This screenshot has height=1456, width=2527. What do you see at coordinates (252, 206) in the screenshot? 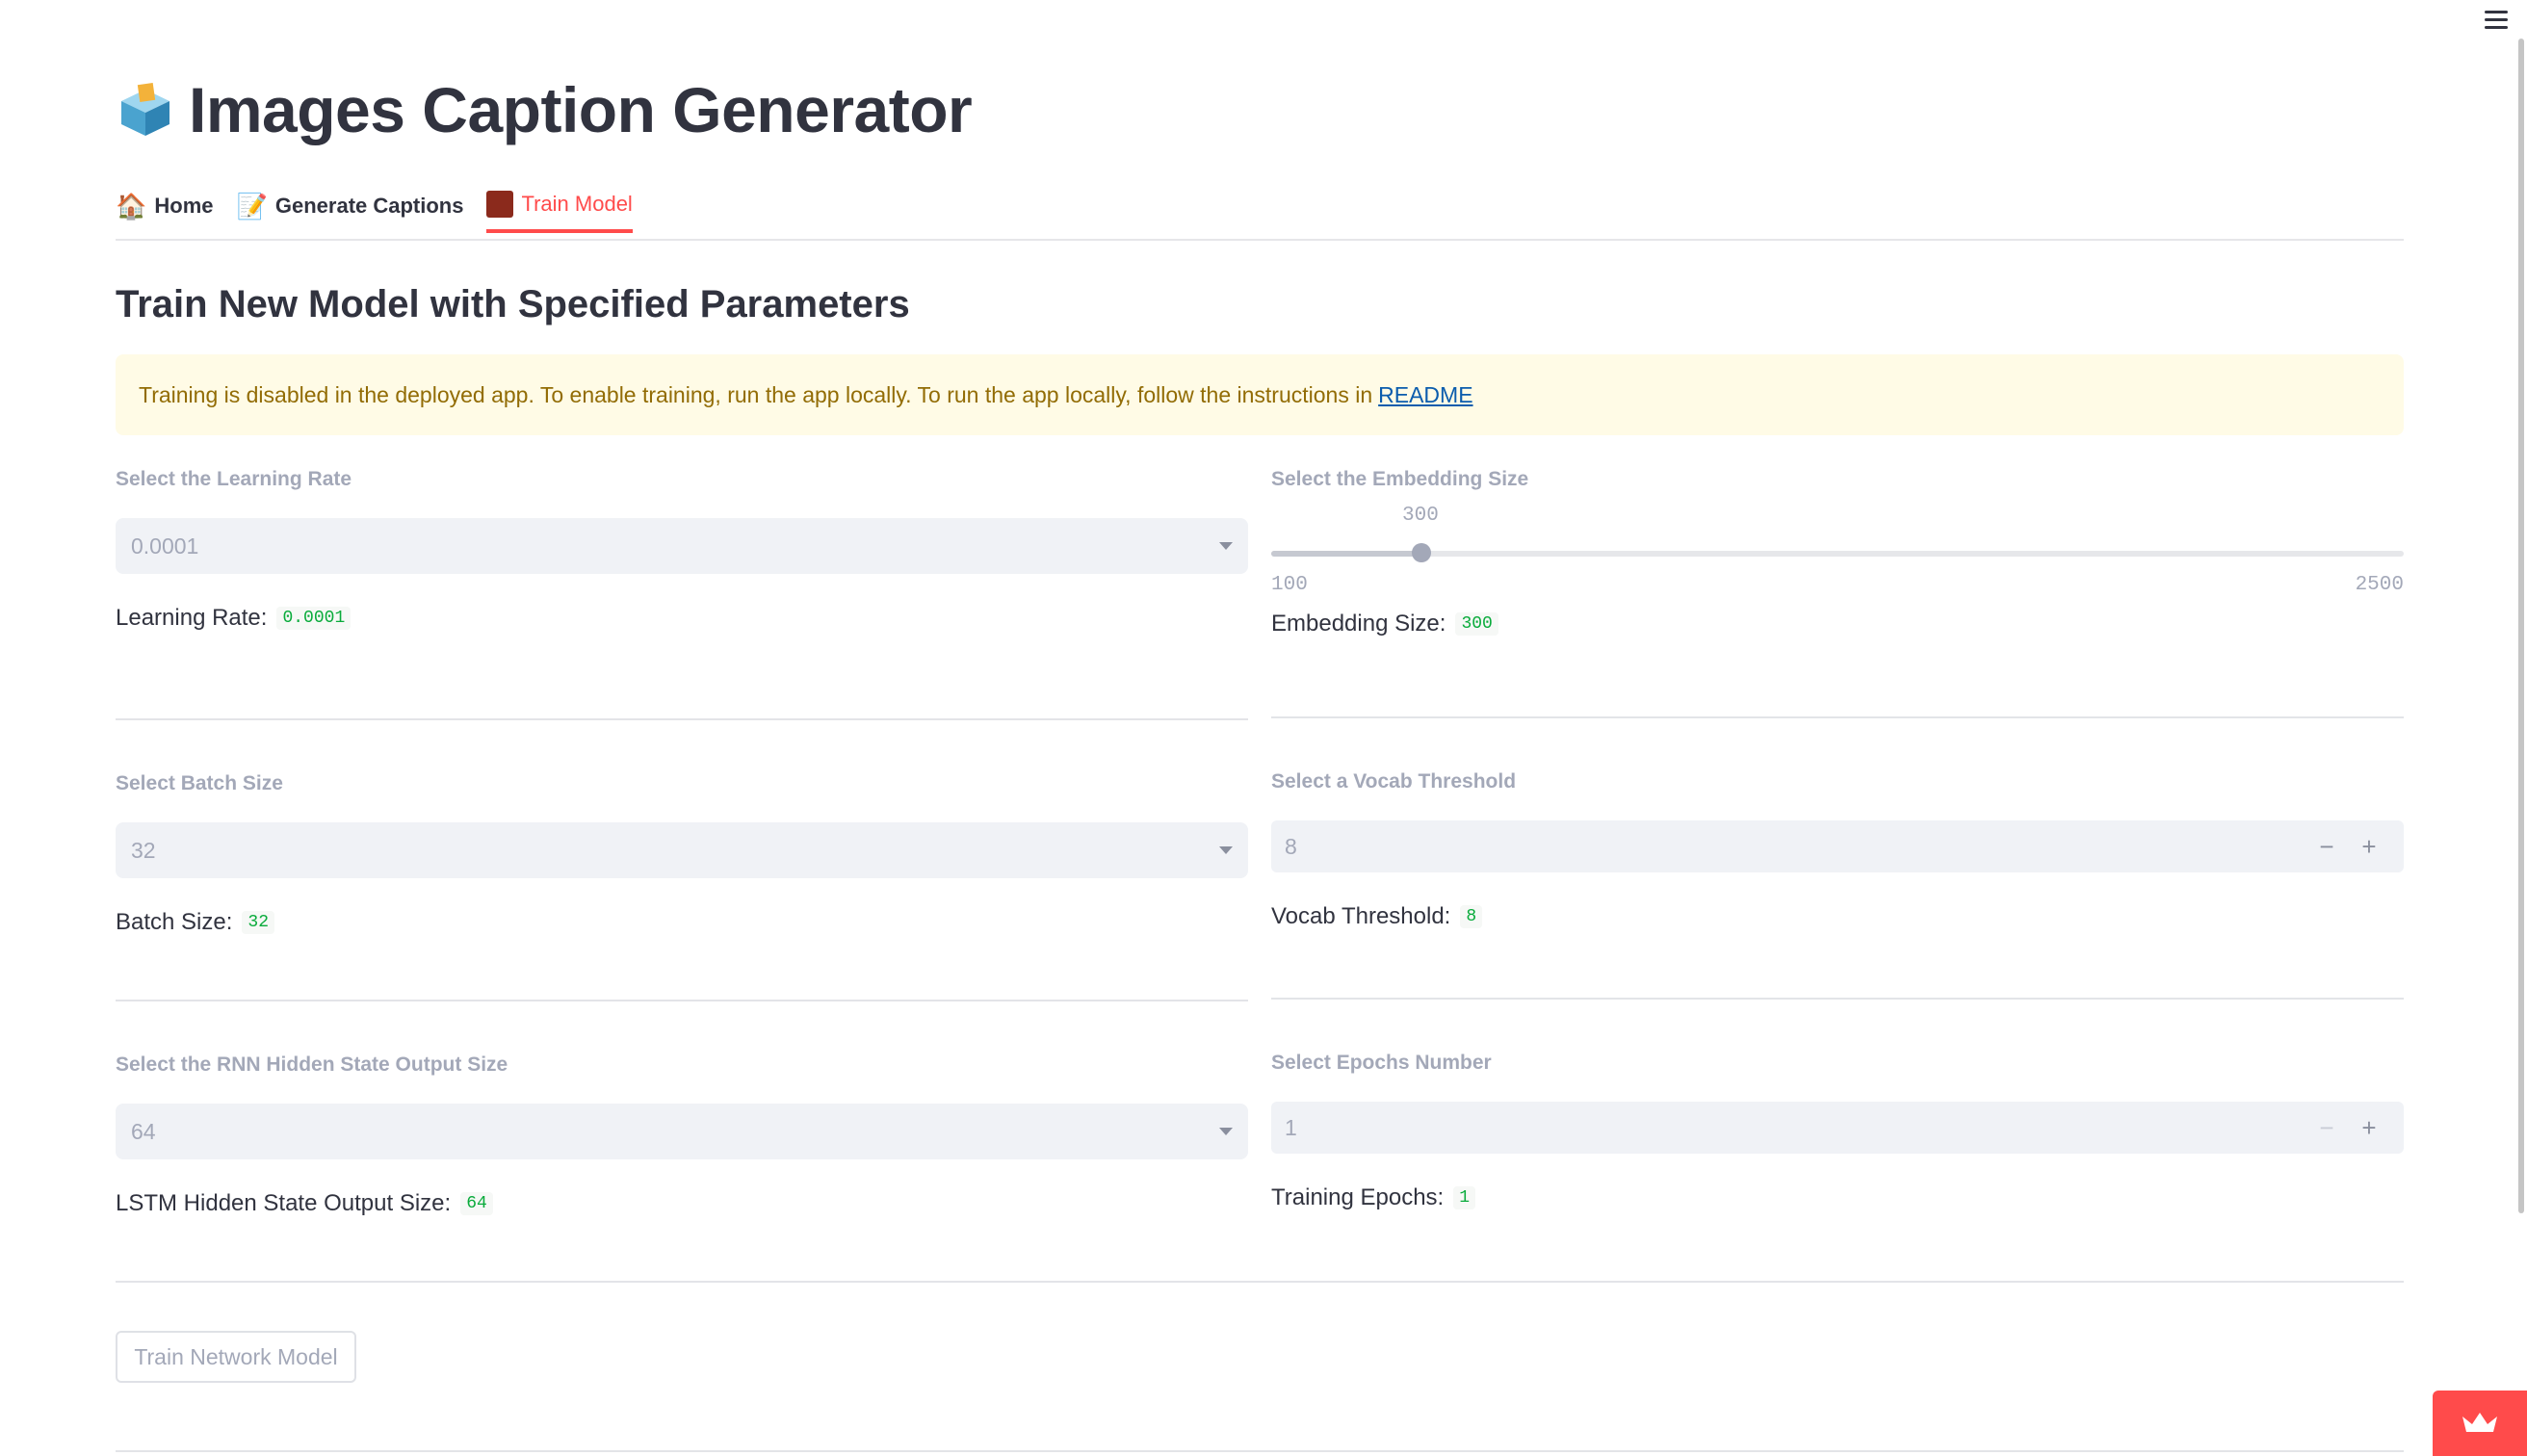
I see `memo-icon: 📝` at bounding box center [252, 206].